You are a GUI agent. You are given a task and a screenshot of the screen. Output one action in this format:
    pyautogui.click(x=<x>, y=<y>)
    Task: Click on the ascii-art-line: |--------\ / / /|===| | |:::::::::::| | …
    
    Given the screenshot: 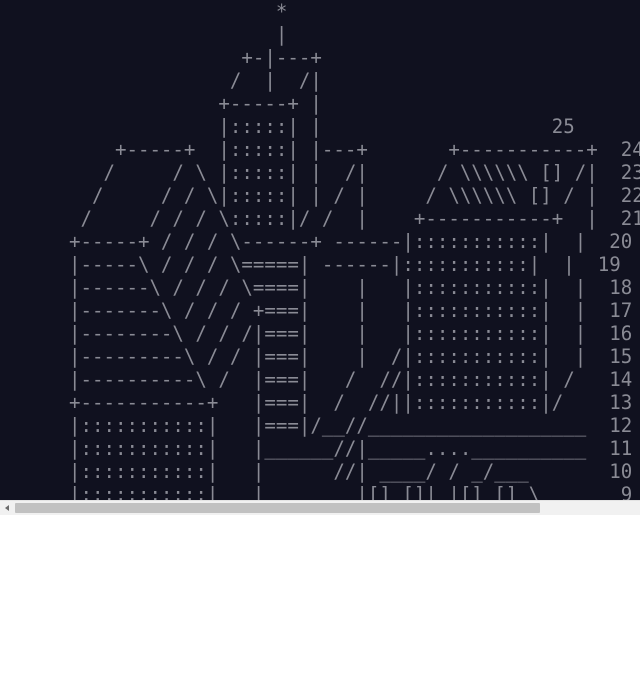 What is the action you would take?
    pyautogui.click(x=316, y=333)
    